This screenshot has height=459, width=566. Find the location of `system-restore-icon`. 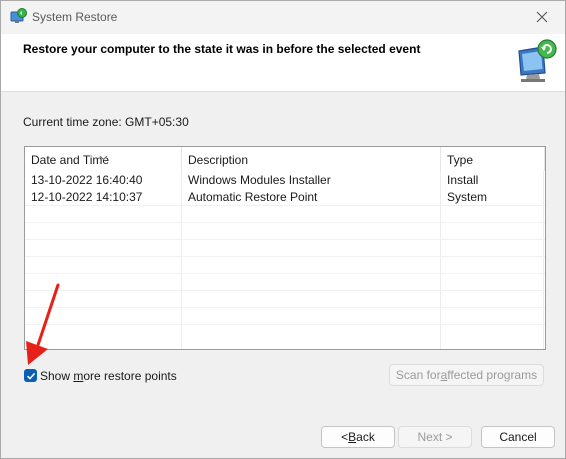

system-restore-icon is located at coordinates (18, 17).